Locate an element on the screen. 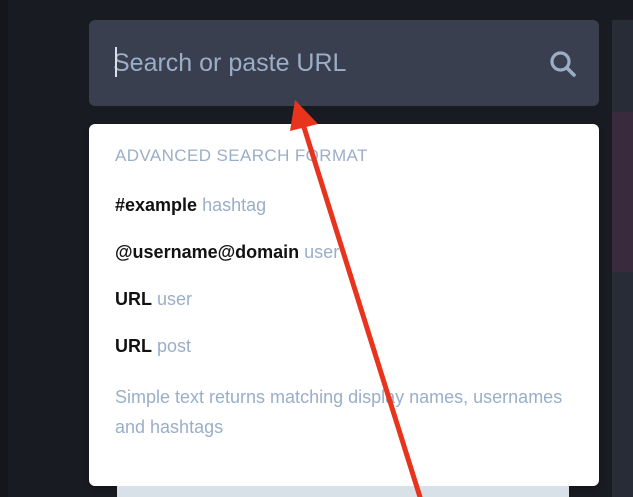  format-item-hashtag: #example hashtag is located at coordinates (344, 217).